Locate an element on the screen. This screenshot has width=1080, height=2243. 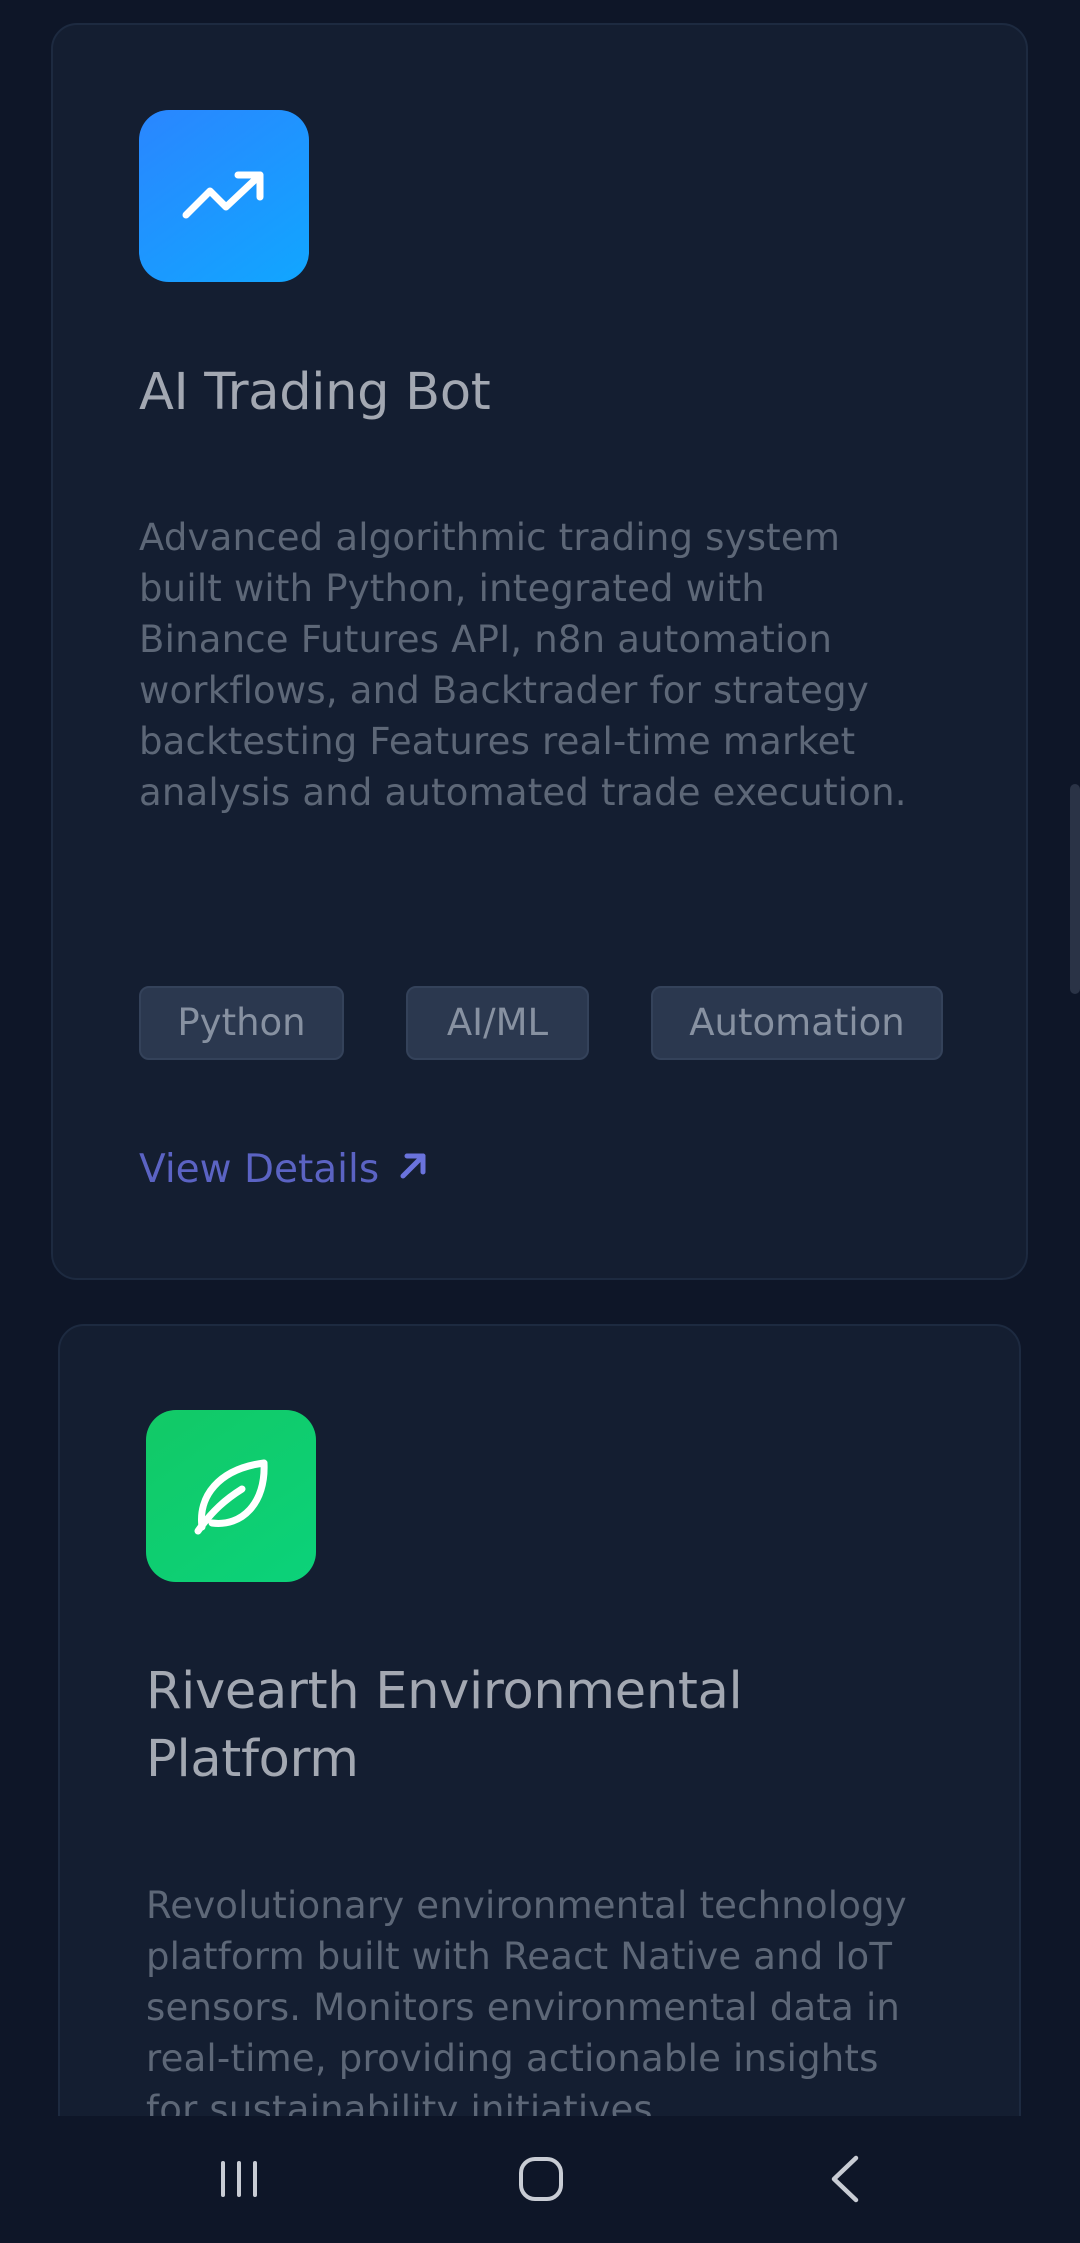
description-line: sensors. Monitors environmental data in is located at coordinates (523, 2007).